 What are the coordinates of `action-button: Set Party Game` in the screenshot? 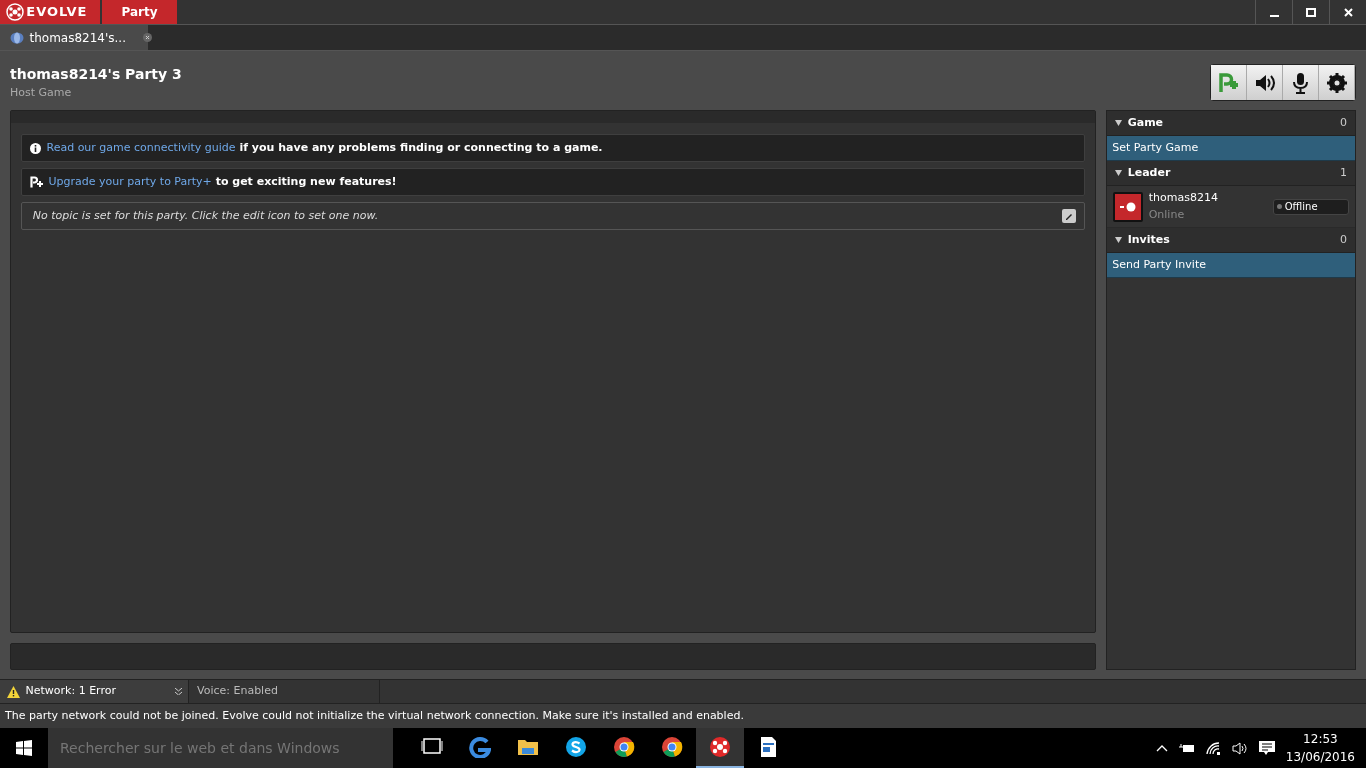 It's located at (1231, 148).